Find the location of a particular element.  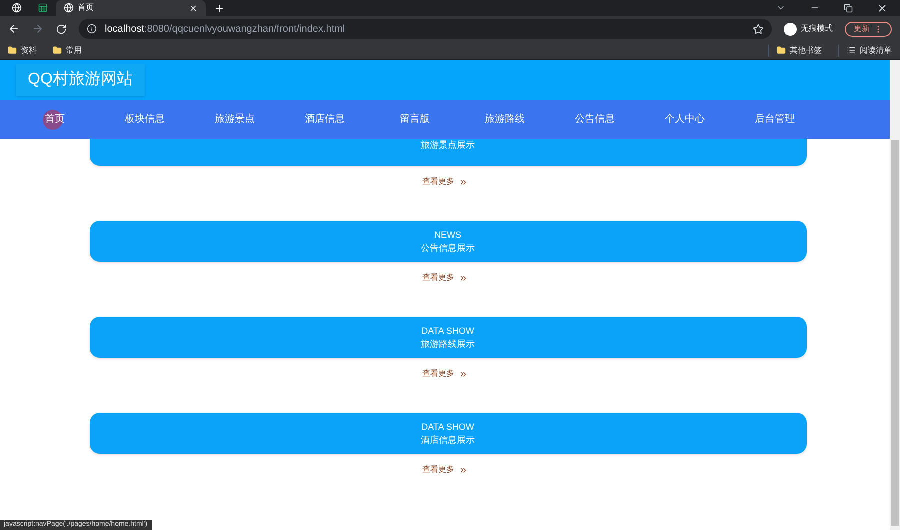

bookmark-folder: 其他书签 is located at coordinates (795, 50).